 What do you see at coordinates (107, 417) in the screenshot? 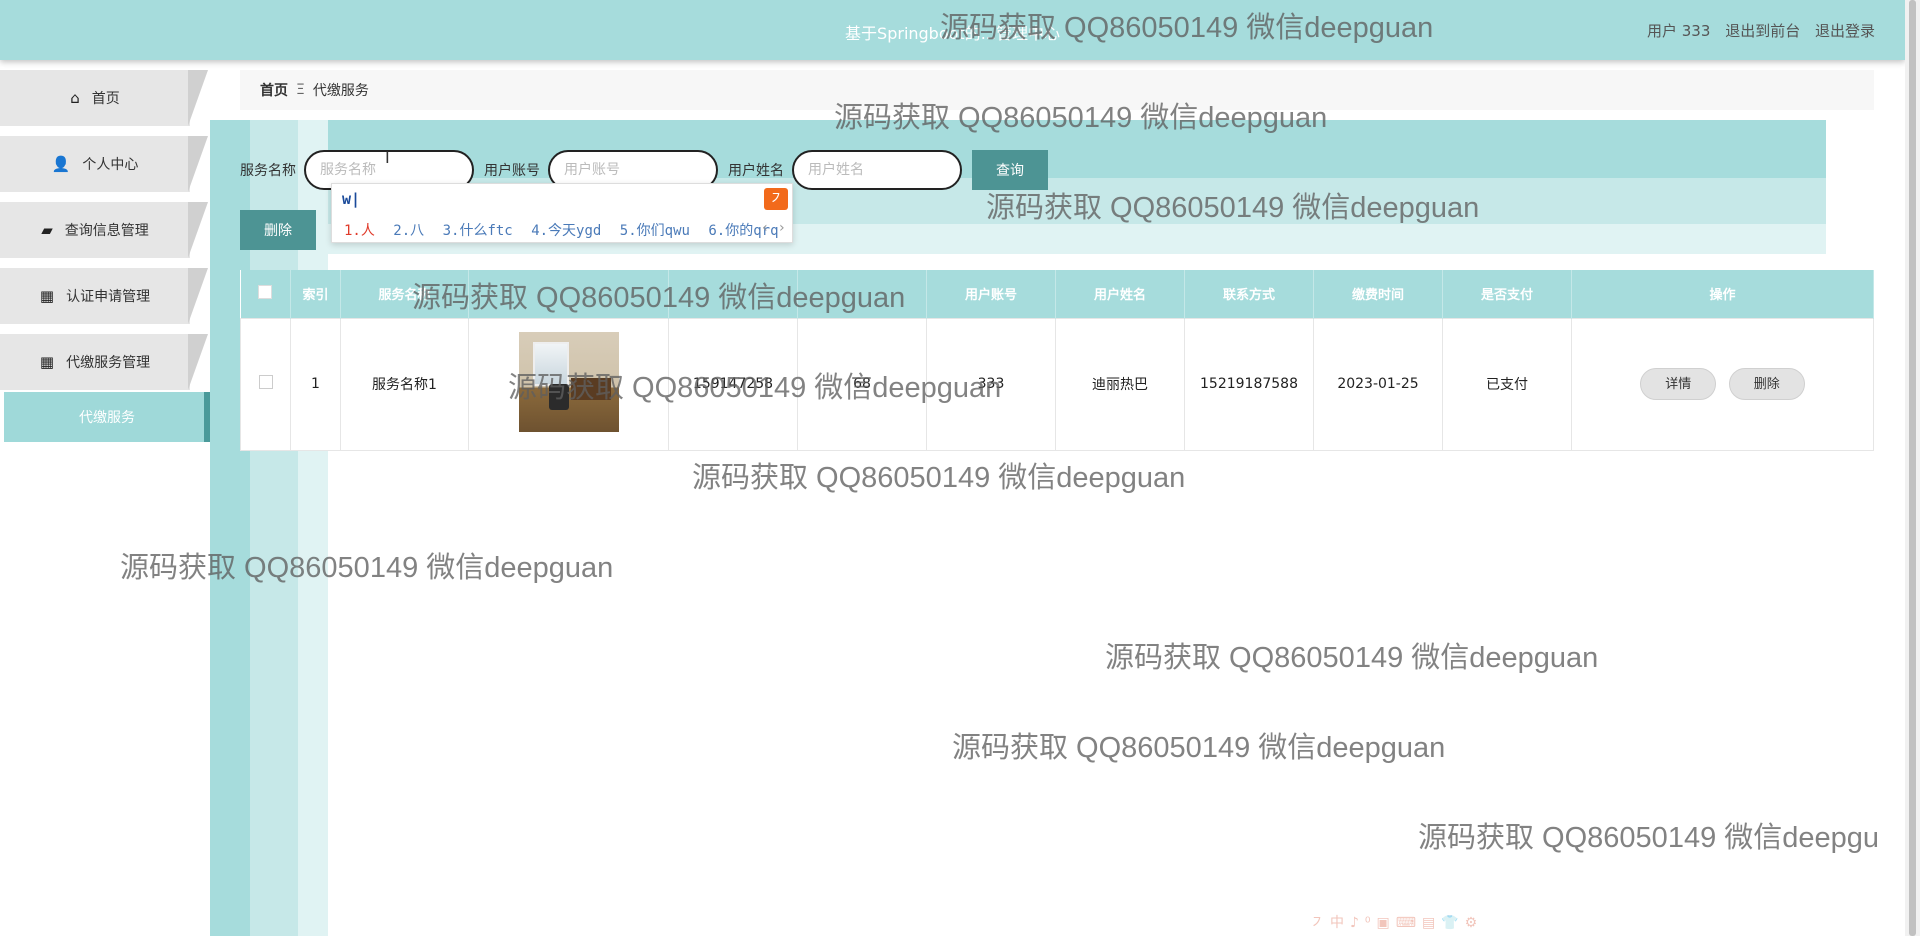
I see `sidebar-subitem-payment-service: 代缴服务` at bounding box center [107, 417].